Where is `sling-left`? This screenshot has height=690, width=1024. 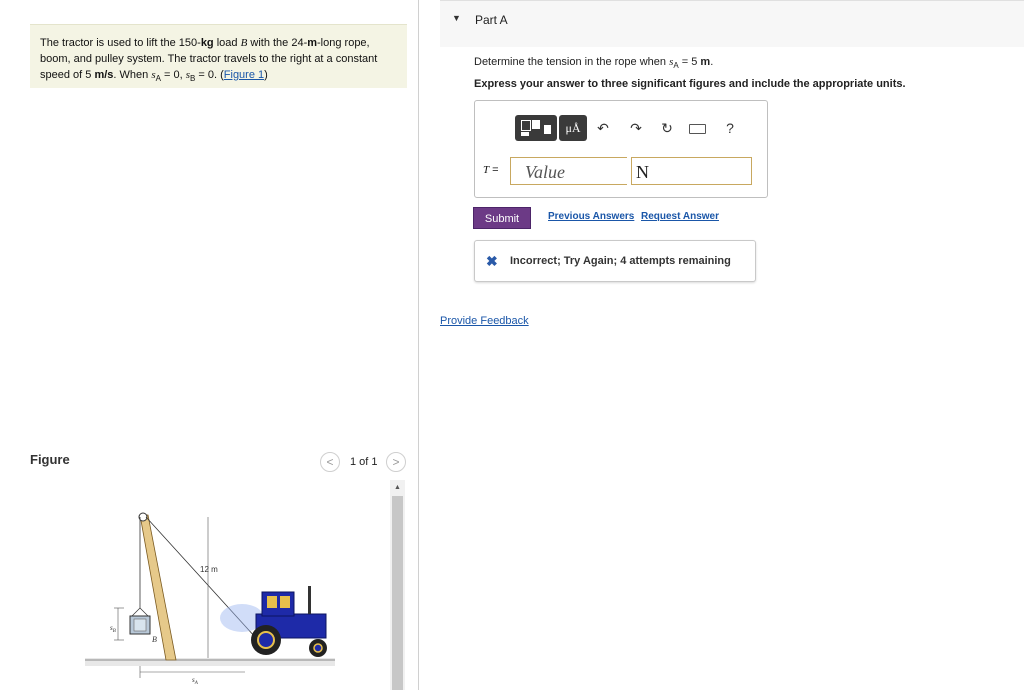
sling-left is located at coordinates (136, 612).